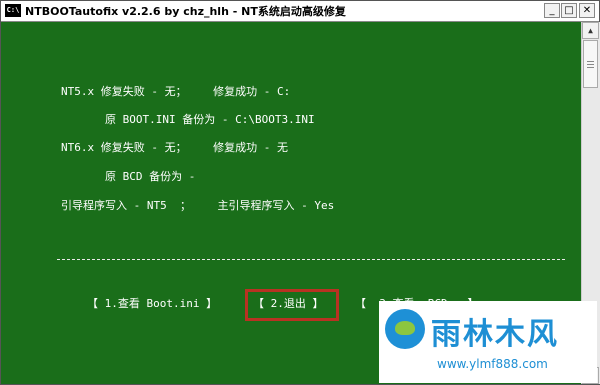  What do you see at coordinates (198, 205) in the screenshot?
I see `console-line-bootloader-write: 引导程序写入 - NT5 ； 主引导程序写入 - Yes` at bounding box center [198, 205].